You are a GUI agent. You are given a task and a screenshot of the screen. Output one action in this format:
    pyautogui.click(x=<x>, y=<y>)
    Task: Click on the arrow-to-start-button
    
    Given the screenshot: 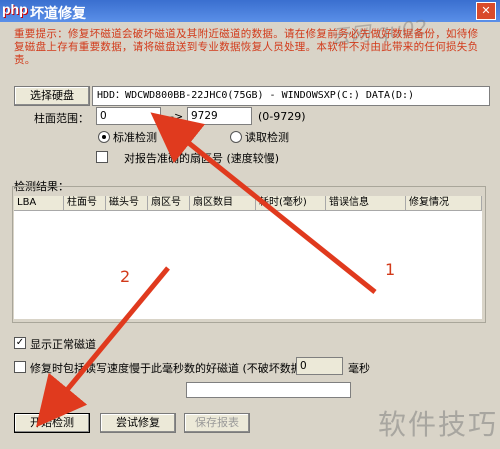 What is the action you would take?
    pyautogui.click(x=103, y=347)
    